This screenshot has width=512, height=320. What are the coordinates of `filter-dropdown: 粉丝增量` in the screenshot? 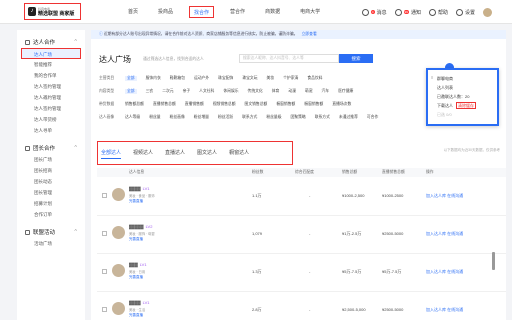 It's located at (201, 117).